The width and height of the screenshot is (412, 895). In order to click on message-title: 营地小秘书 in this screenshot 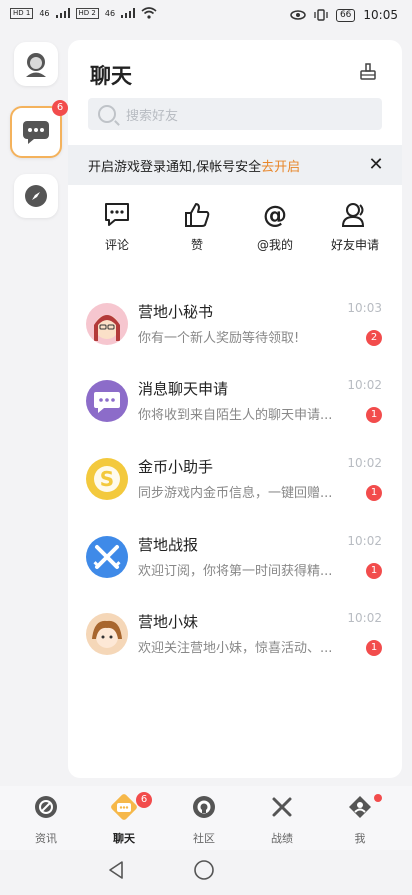, I will do `click(176, 312)`.